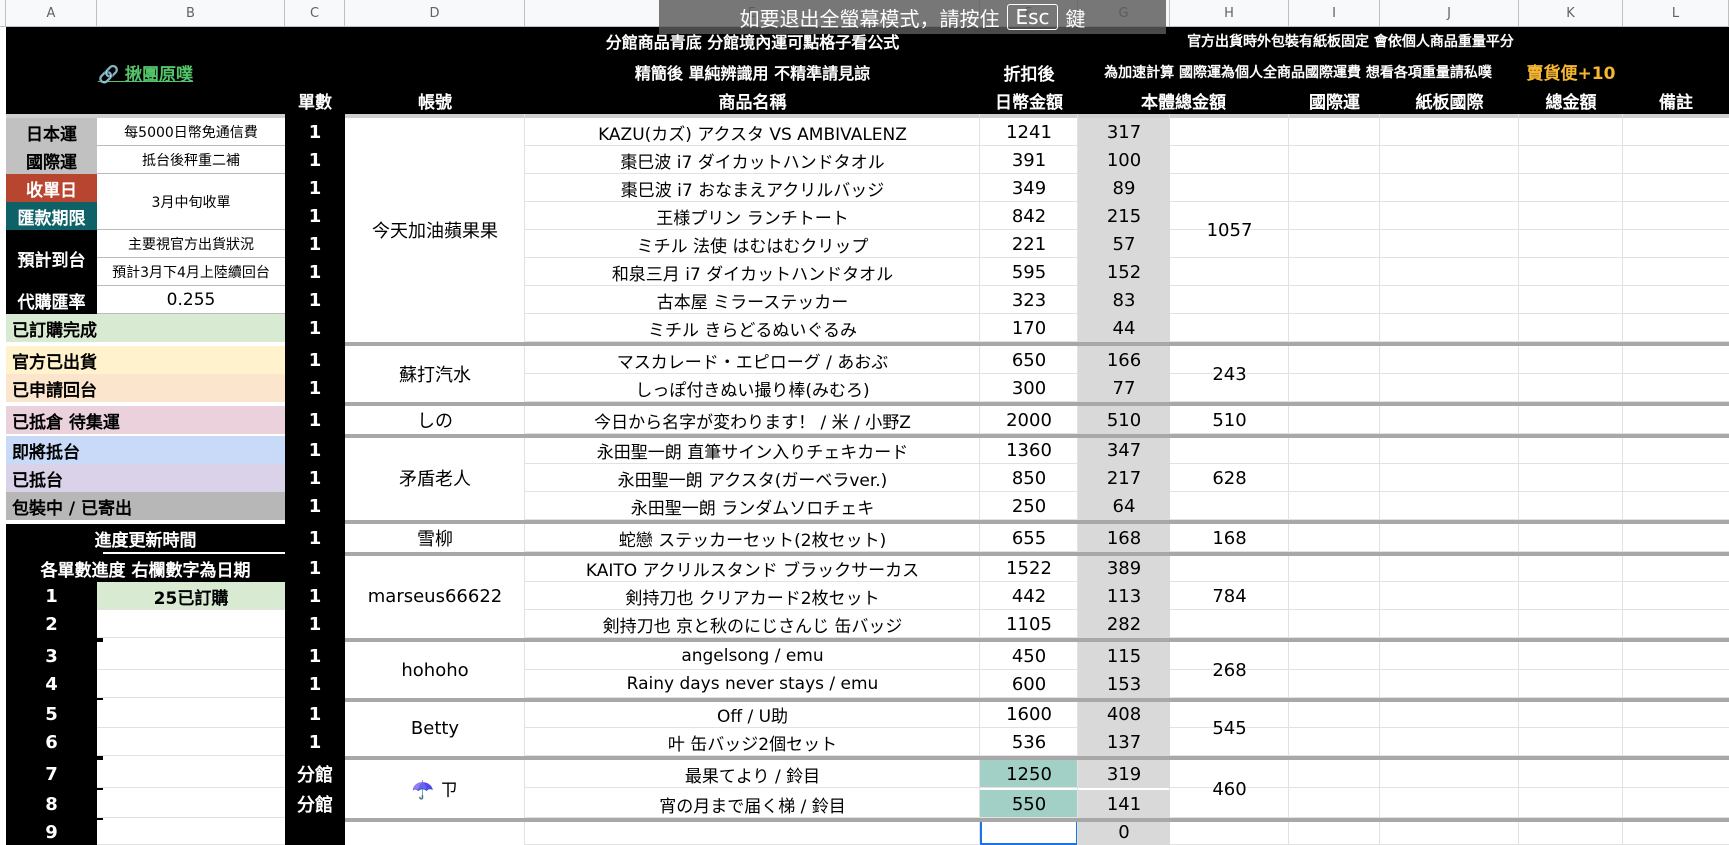  Describe the element at coordinates (145, 450) in the screenshot. I see `status-legend-item: 即將抵台` at that location.